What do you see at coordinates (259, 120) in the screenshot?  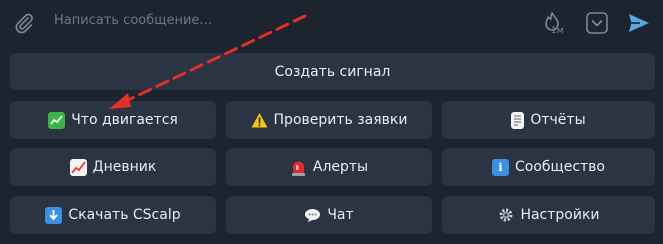 I see `warning-icon` at bounding box center [259, 120].